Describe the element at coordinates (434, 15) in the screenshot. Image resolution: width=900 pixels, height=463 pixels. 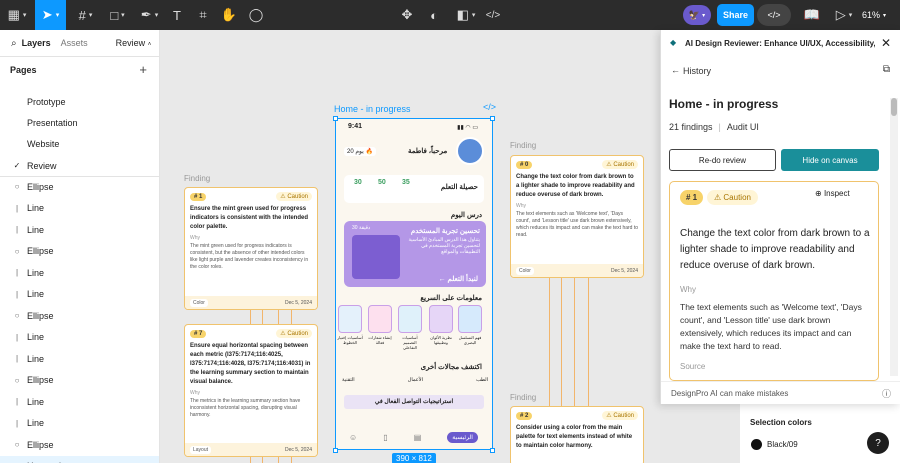
I see `contrast-icon: ◐` at that location.